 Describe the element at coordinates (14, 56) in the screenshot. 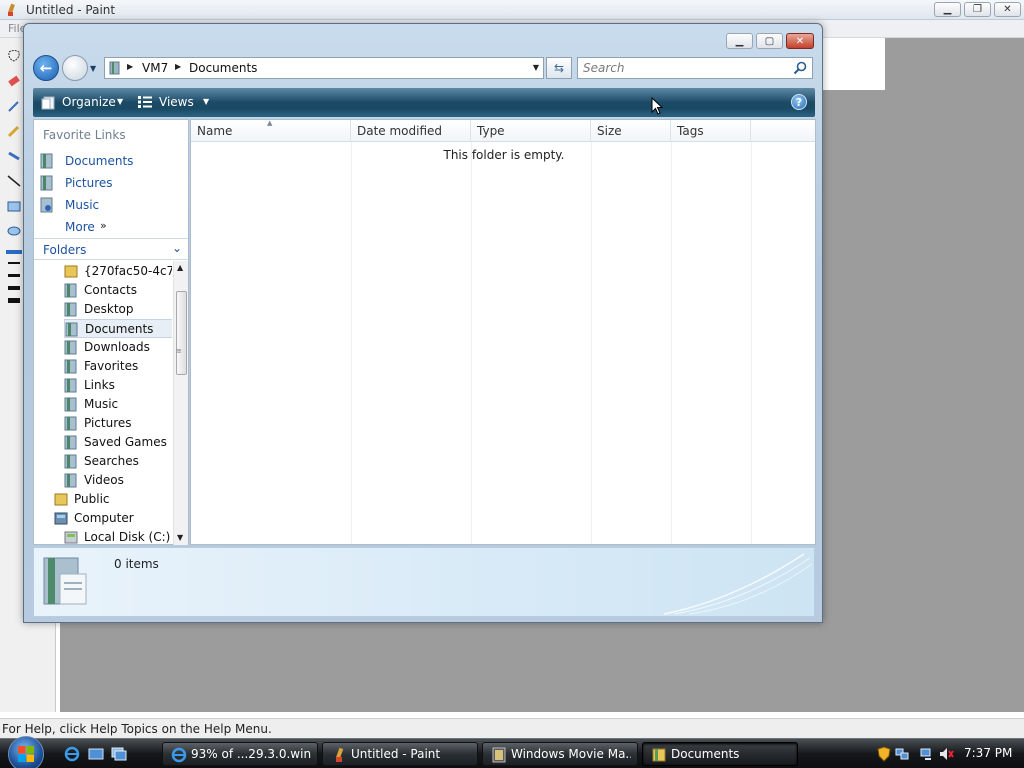

I see `free-select-tool-icon` at that location.